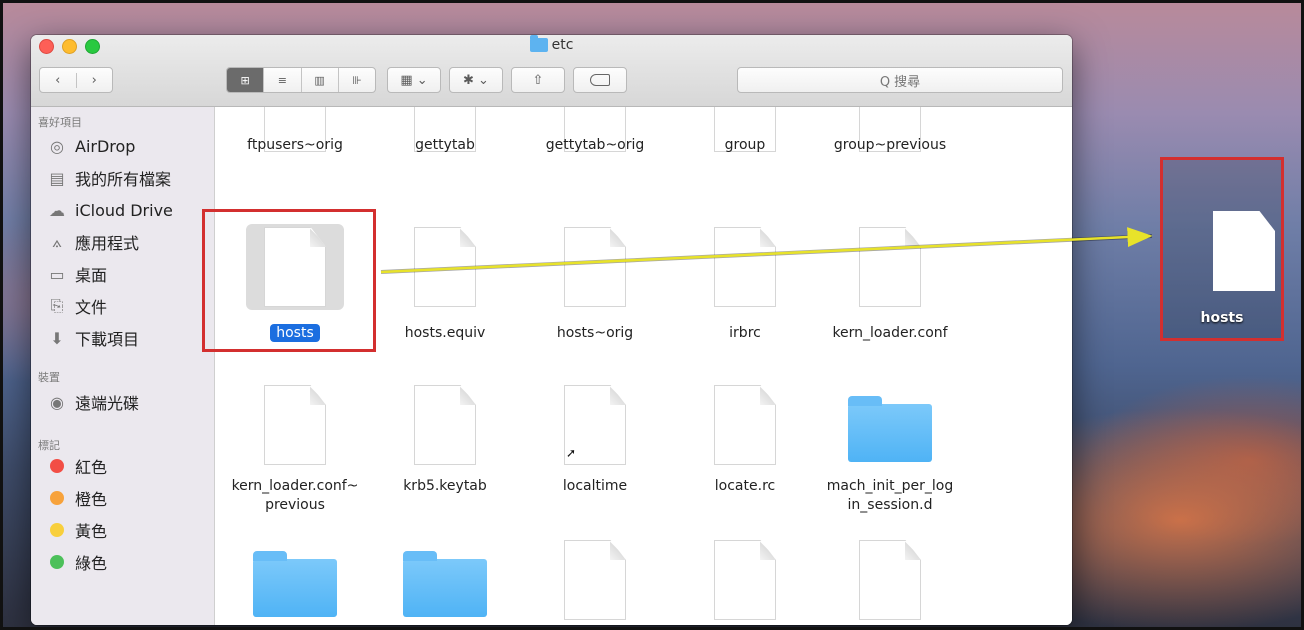  I want to click on drag-arrow-icon, so click(766, 250).